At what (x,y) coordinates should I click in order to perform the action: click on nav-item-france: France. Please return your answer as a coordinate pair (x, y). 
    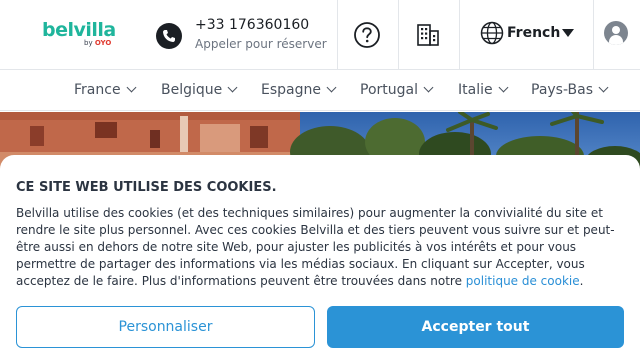
    Looking at the image, I should click on (105, 90).